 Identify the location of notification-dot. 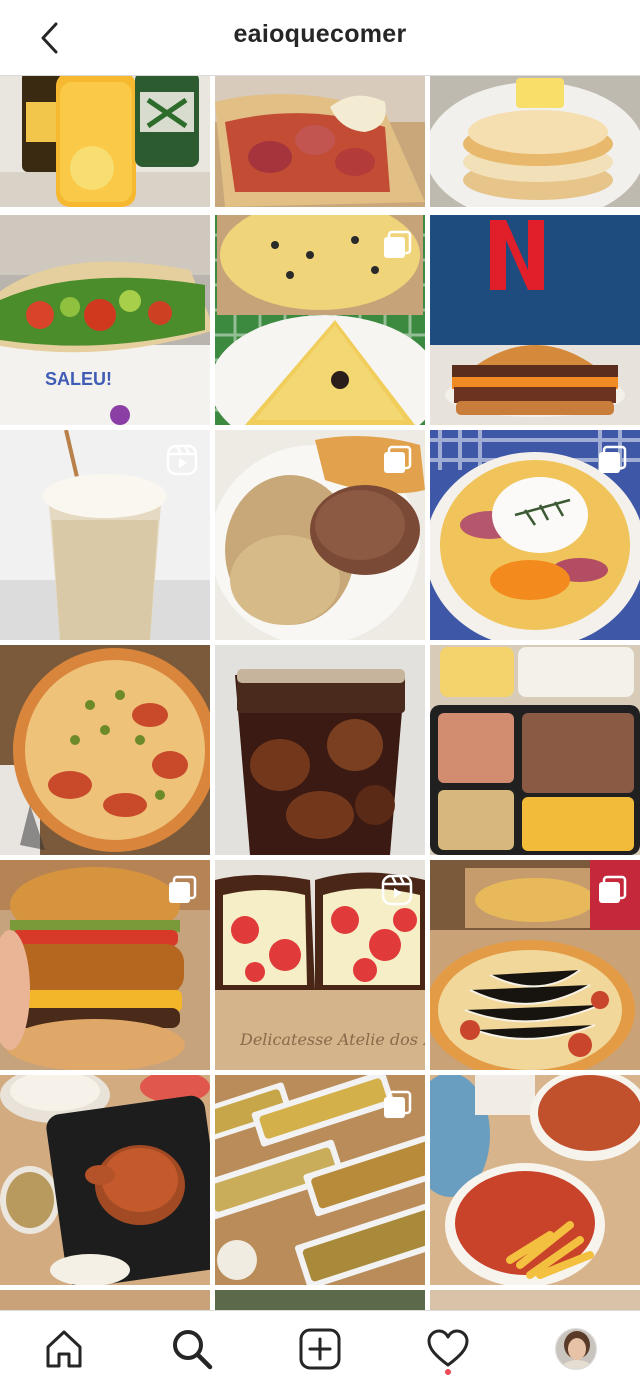
(448, 1371).